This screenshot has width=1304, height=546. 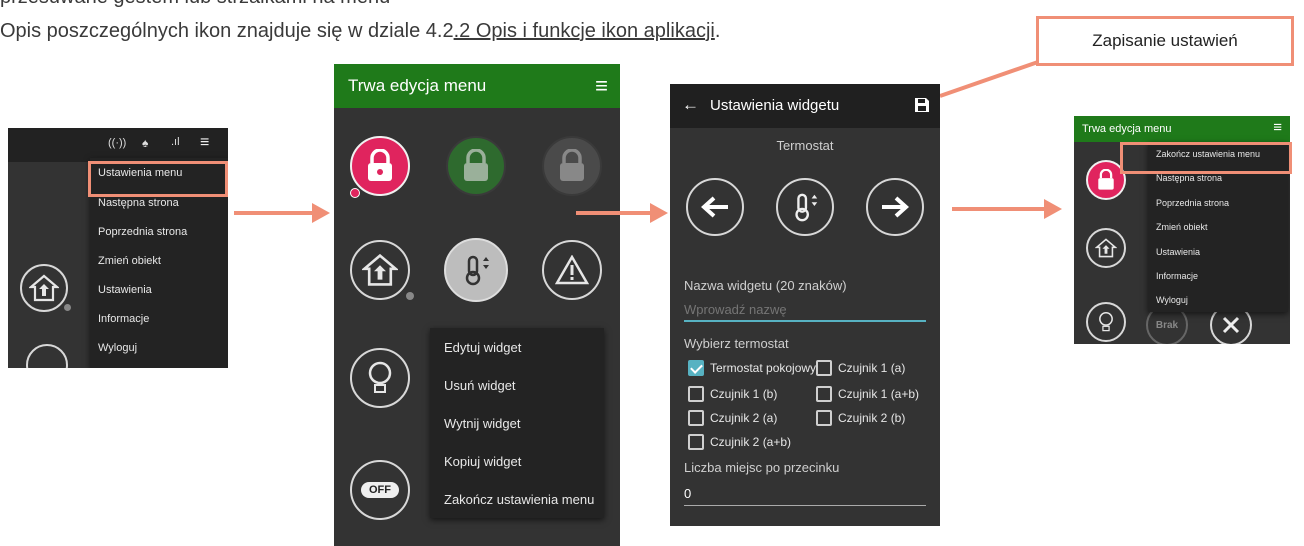 What do you see at coordinates (145, 143) in the screenshot?
I see `bell-icon: ♠` at bounding box center [145, 143].